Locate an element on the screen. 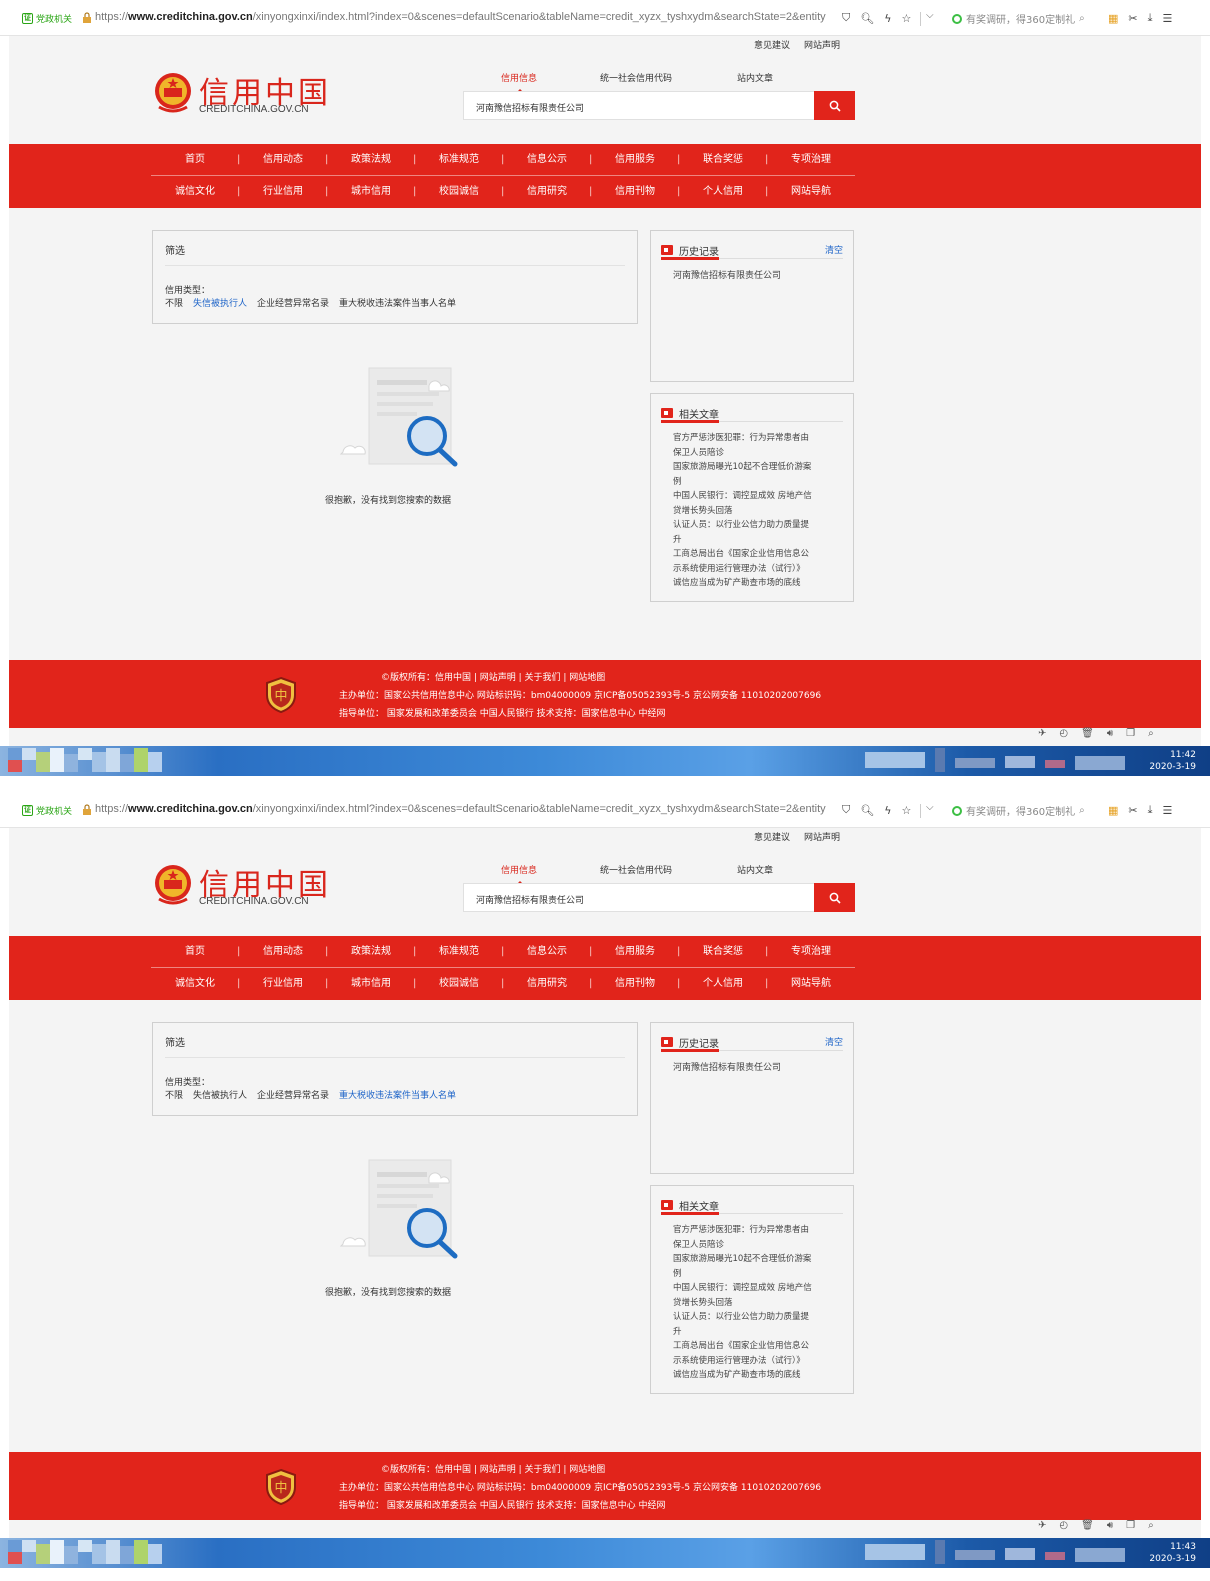 The image size is (1210, 1581). lightning-icon: ϟ is located at coordinates (887, 810).